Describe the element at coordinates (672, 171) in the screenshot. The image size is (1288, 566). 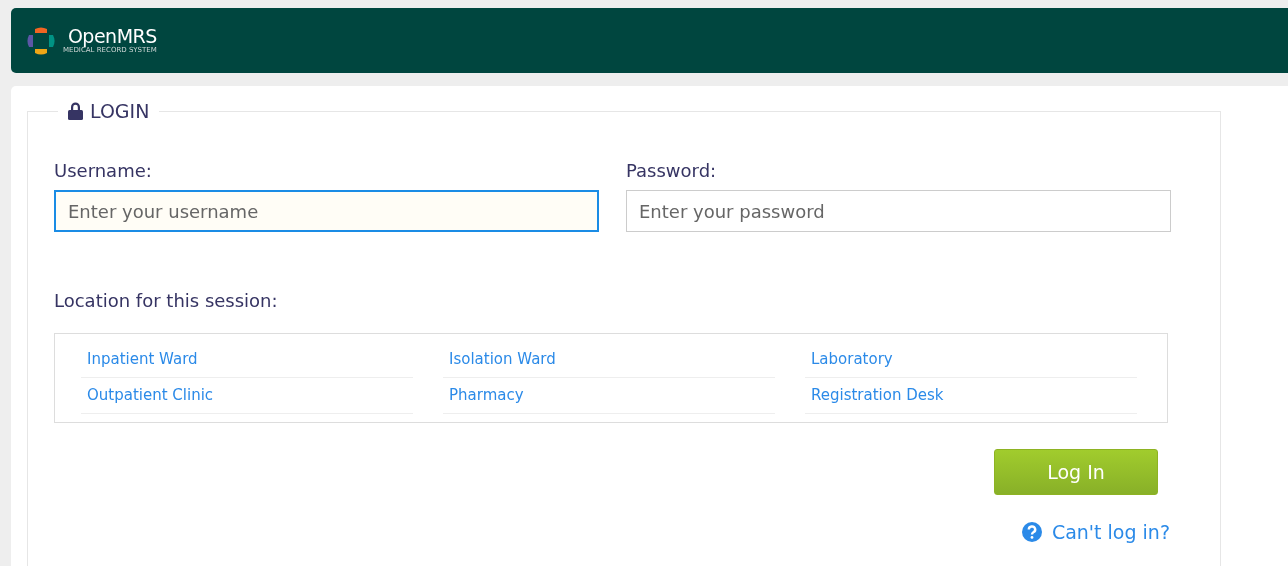
I see `field-label: Password:` at that location.